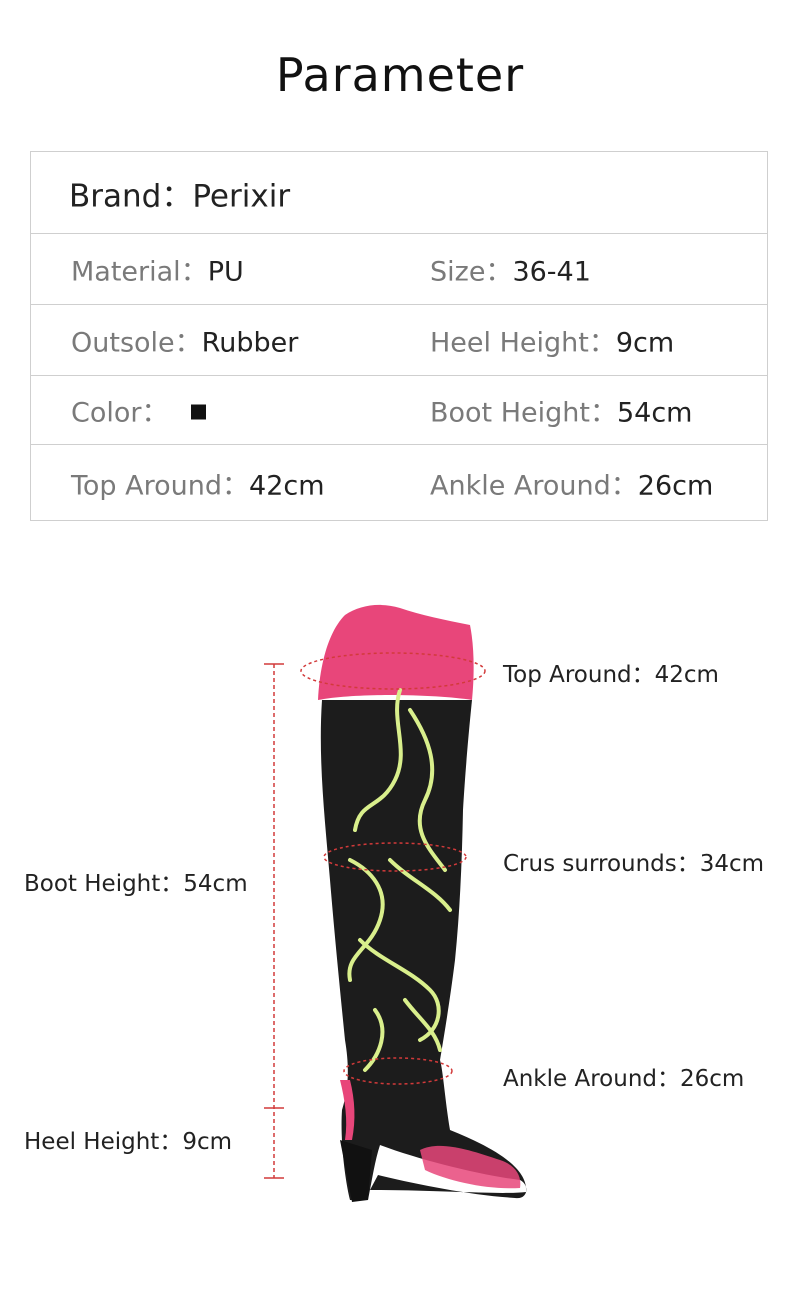 This screenshot has height=1298, width=800. Describe the element at coordinates (611, 675) in the screenshot. I see `diagram-top-around-label: Top Around：42cm` at that location.